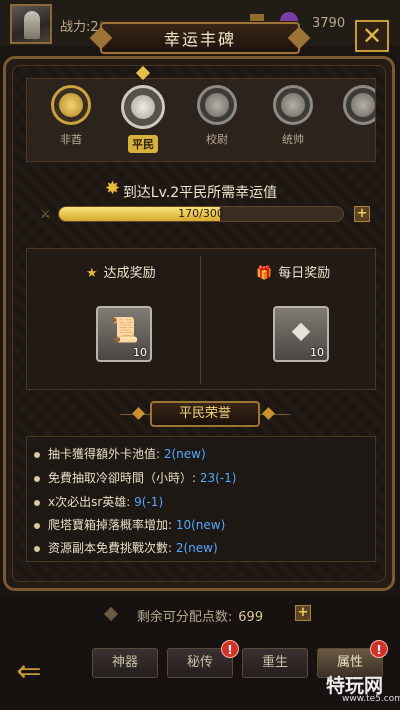  I want to click on gift-icon: 🎁, so click(264, 273).